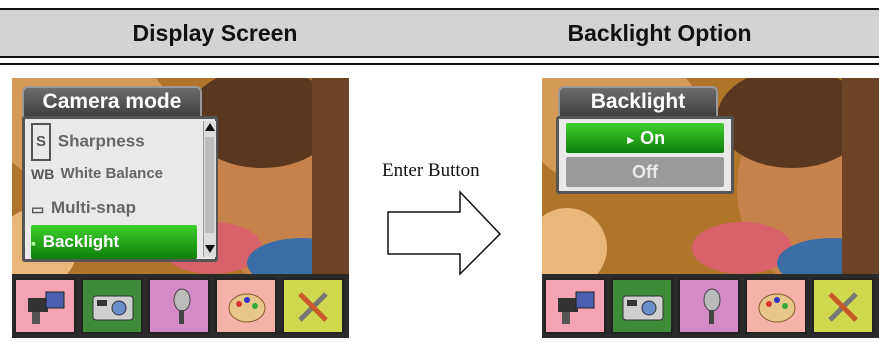  Describe the element at coordinates (41, 142) in the screenshot. I see `sharpness-icon: S` at that location.